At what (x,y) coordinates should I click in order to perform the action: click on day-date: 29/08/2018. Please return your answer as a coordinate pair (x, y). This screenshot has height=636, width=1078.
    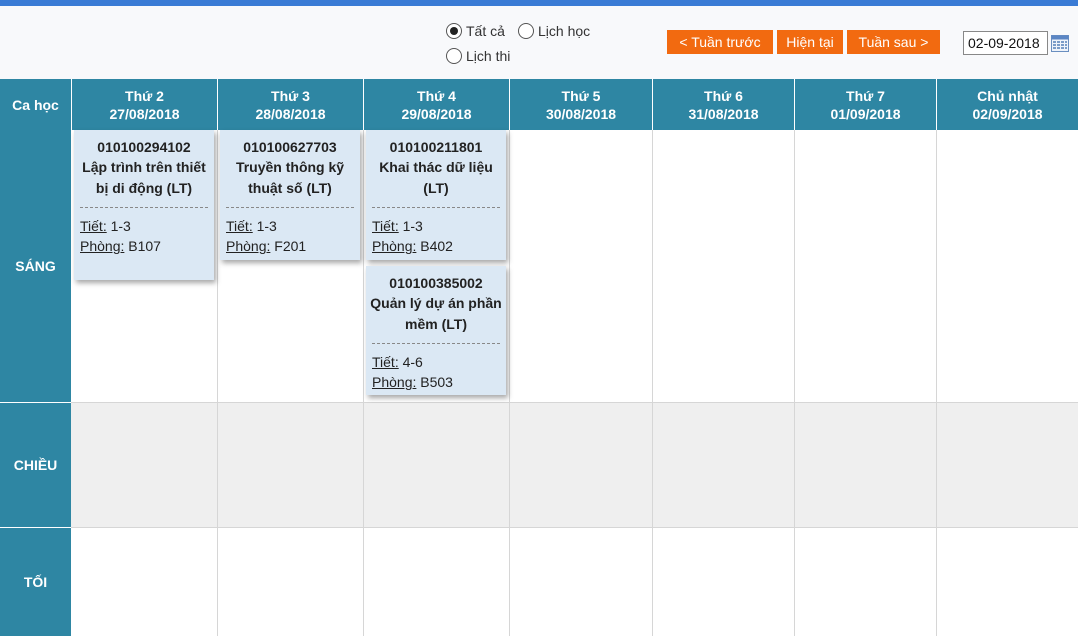
    Looking at the image, I should click on (436, 113).